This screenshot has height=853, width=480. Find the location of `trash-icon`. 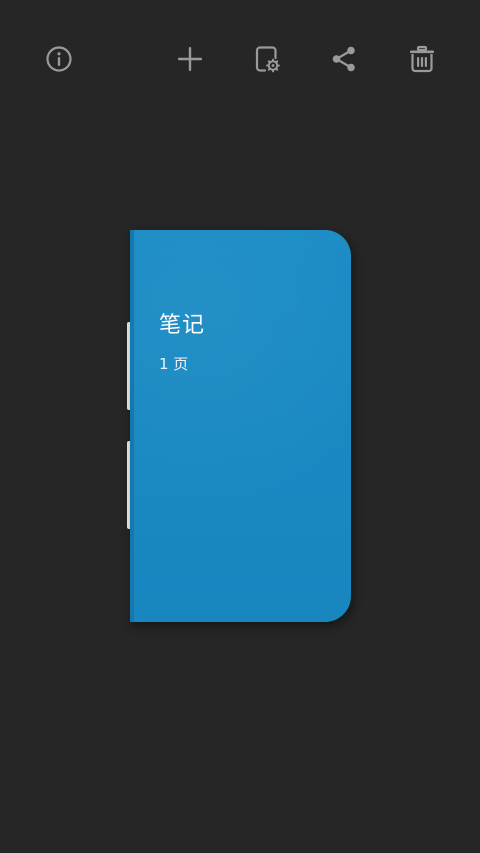

trash-icon is located at coordinates (422, 59).